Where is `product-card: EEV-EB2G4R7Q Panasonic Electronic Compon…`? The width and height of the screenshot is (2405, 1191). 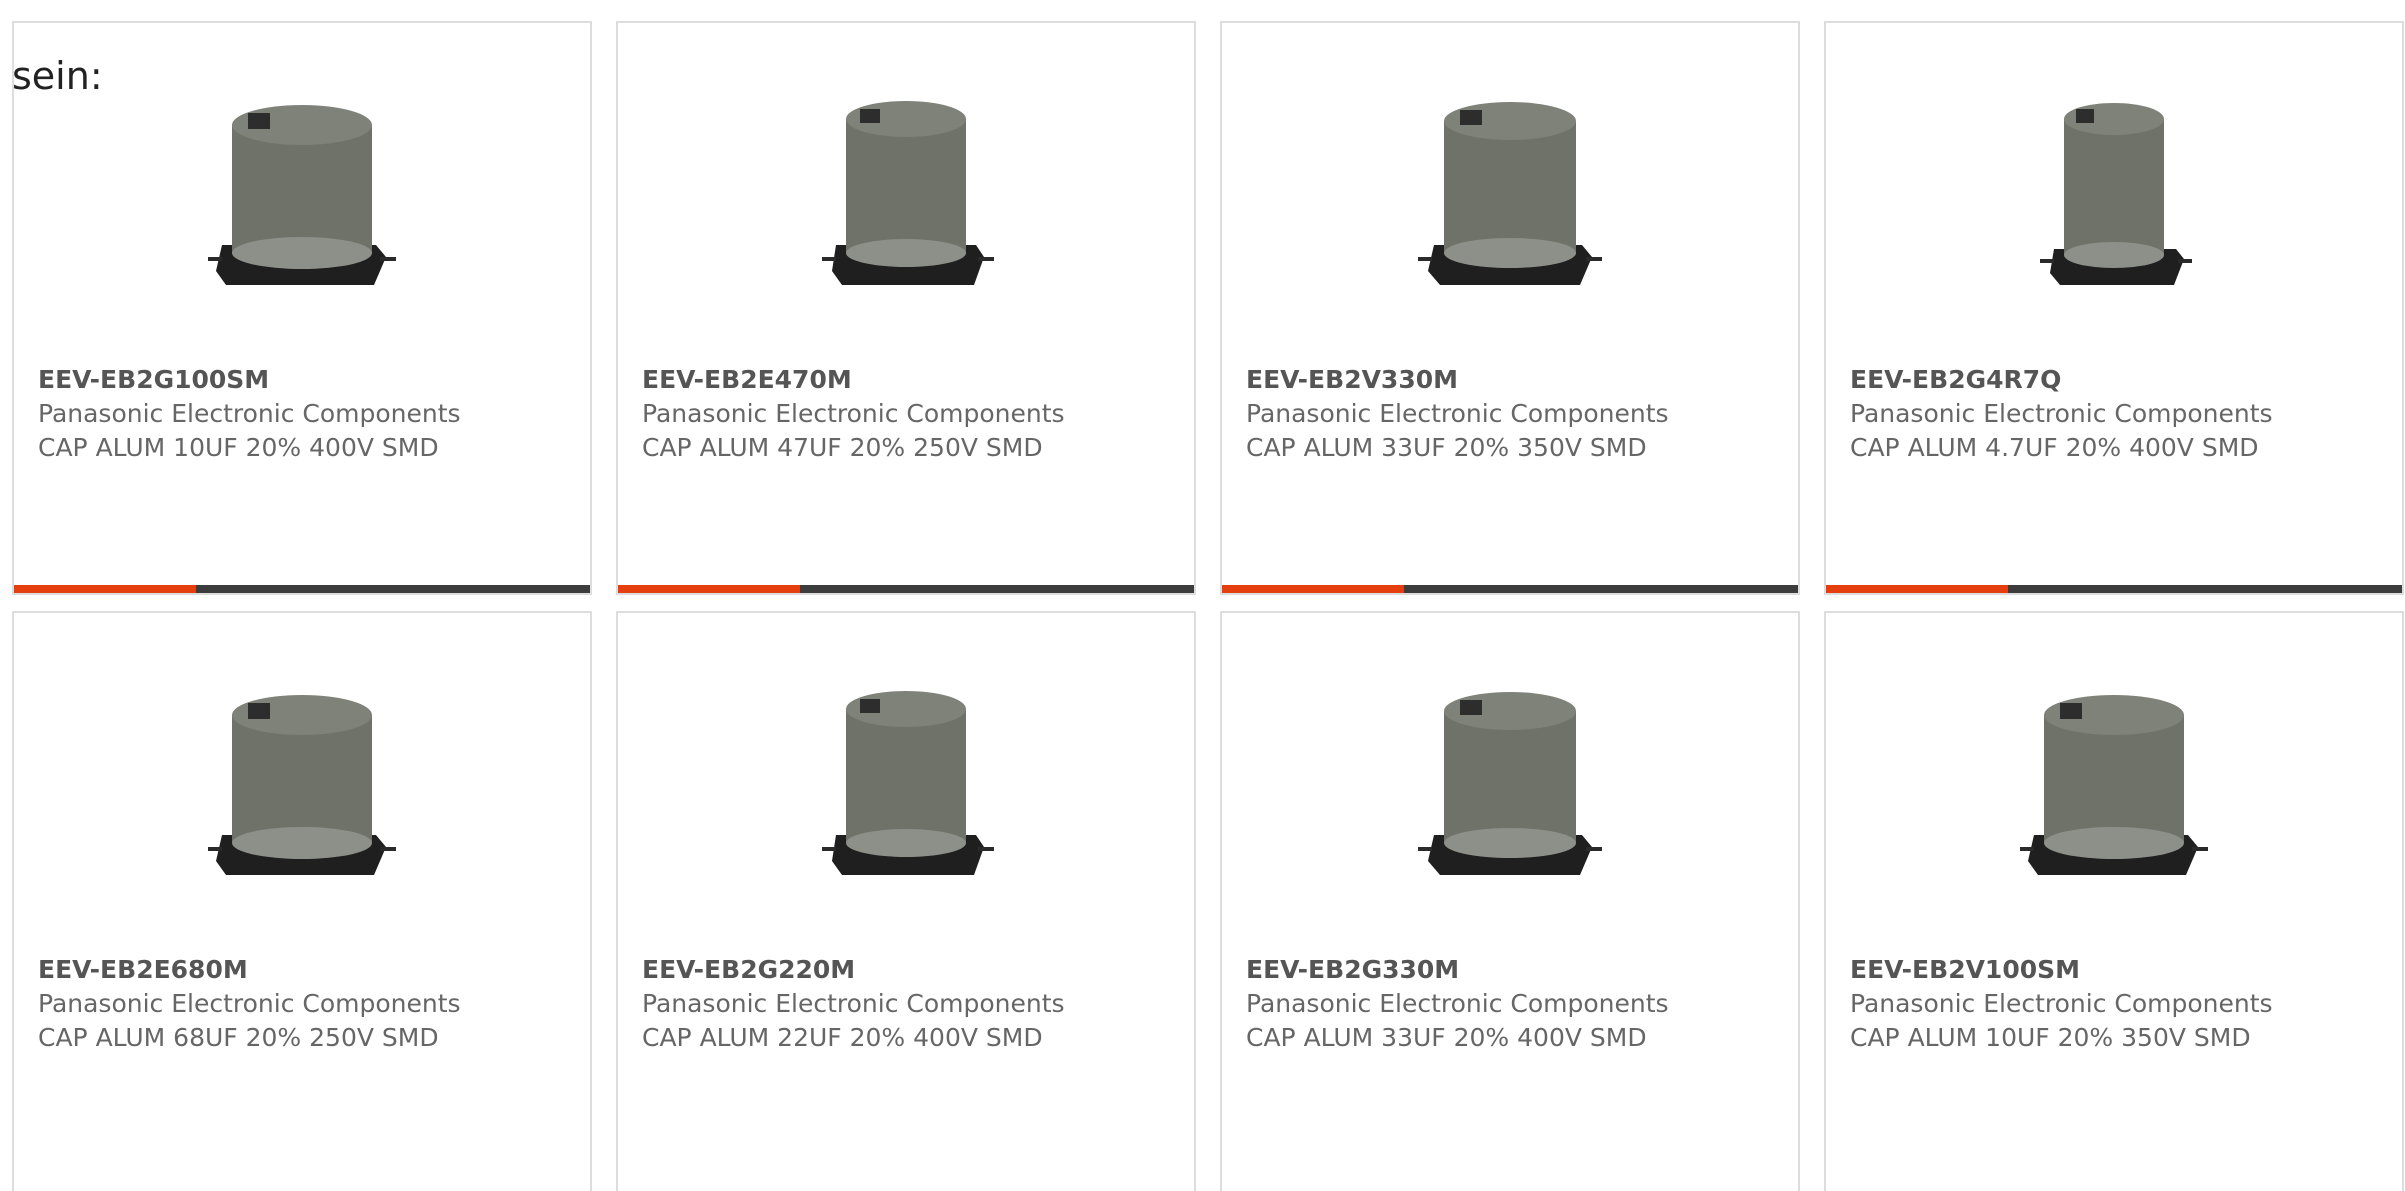
product-card: EEV-EB2G4R7Q Panasonic Electronic Compon… is located at coordinates (2114, 308).